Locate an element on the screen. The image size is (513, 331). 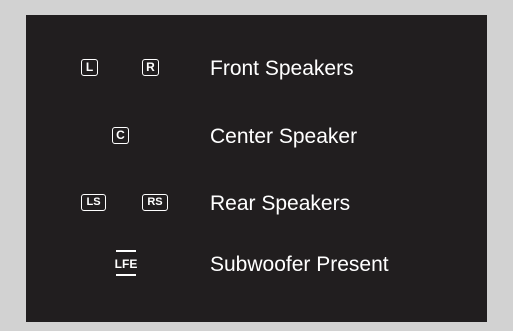
lfe-top-bar is located at coordinates (126, 251).